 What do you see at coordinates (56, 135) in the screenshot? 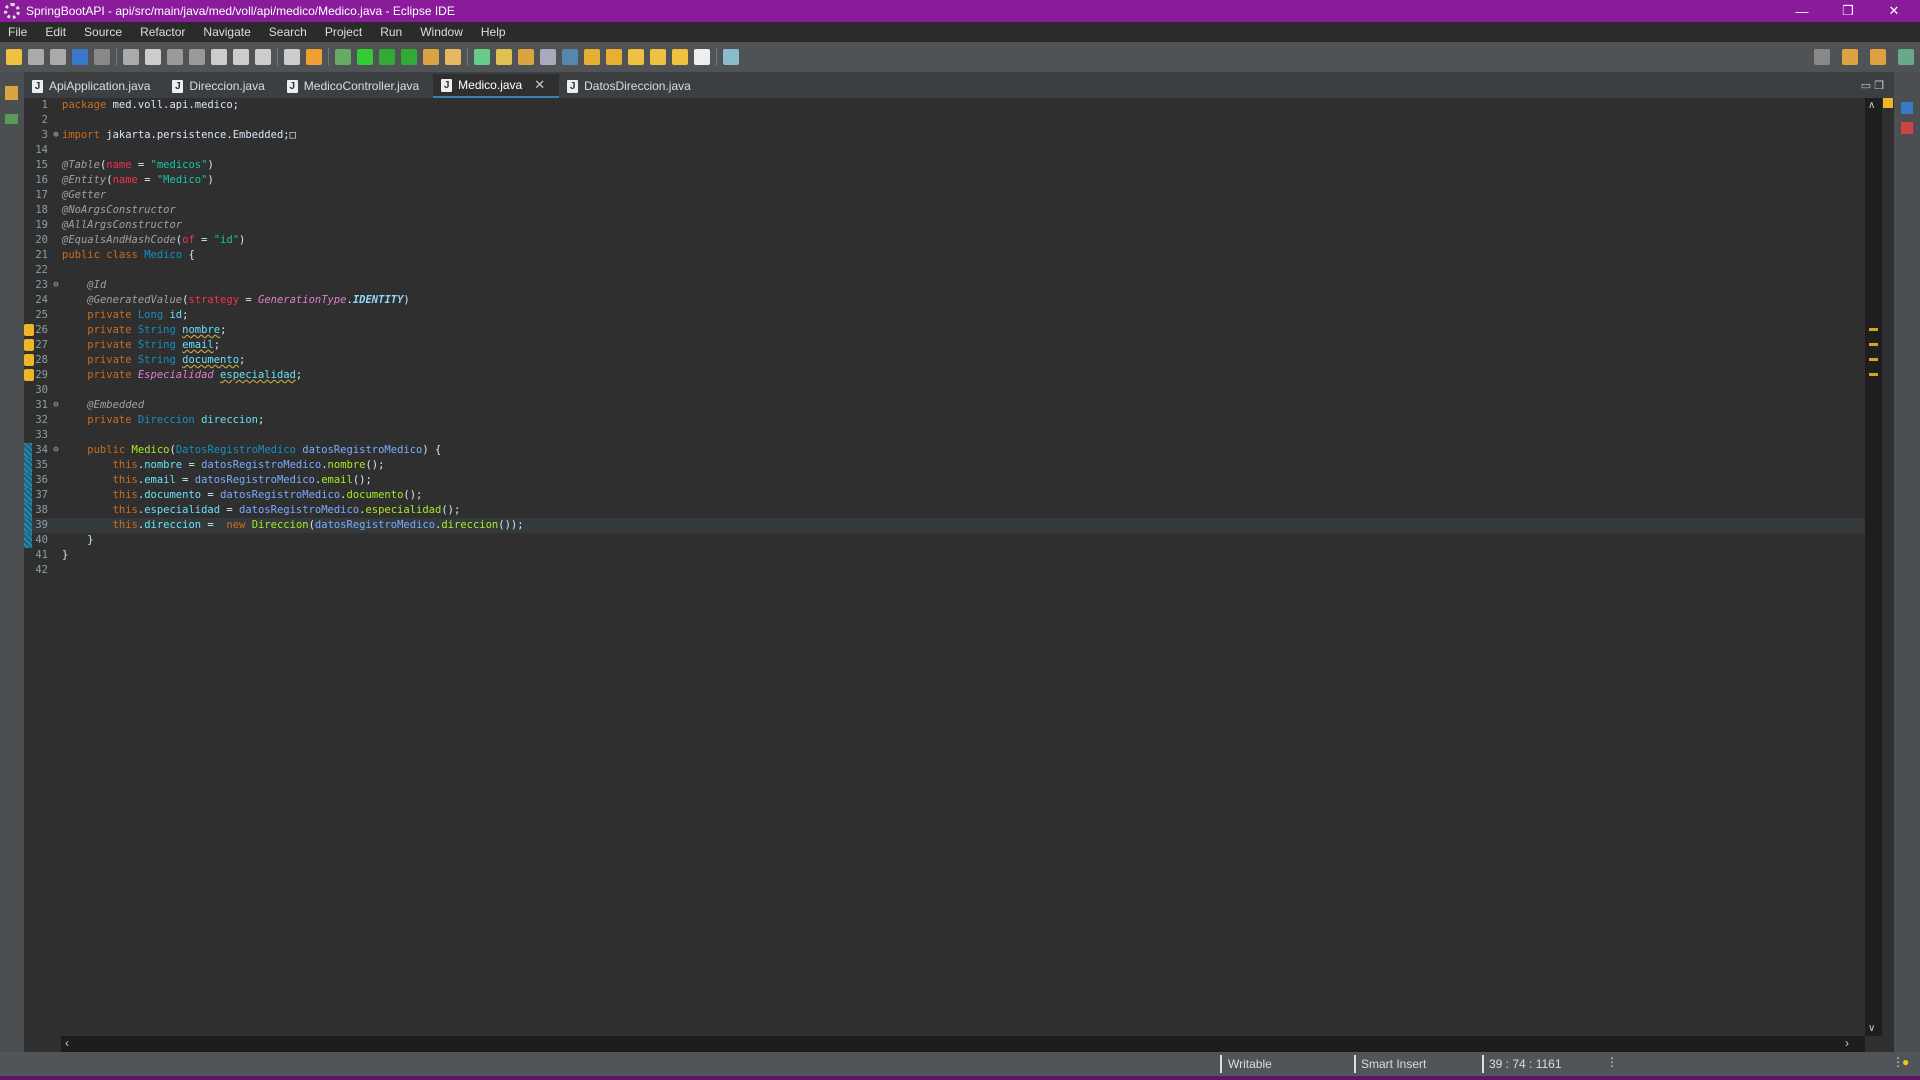
I see `fold-toggle-icon: ⊕` at bounding box center [56, 135].